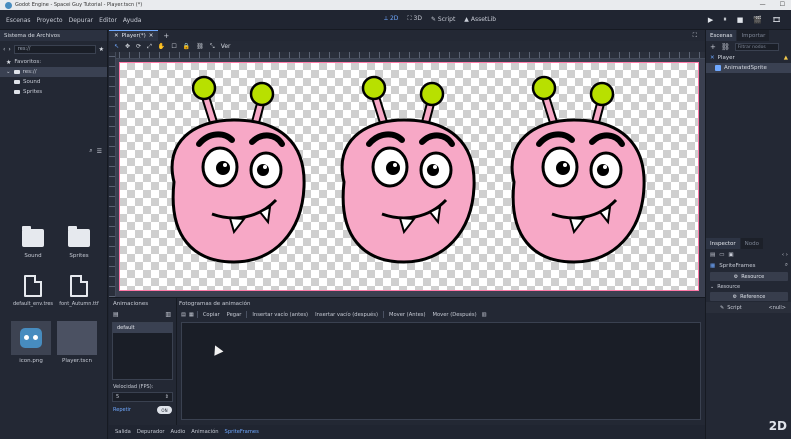 The width and height of the screenshot is (791, 439). I want to click on move-mode-icon: ✥, so click(127, 46).